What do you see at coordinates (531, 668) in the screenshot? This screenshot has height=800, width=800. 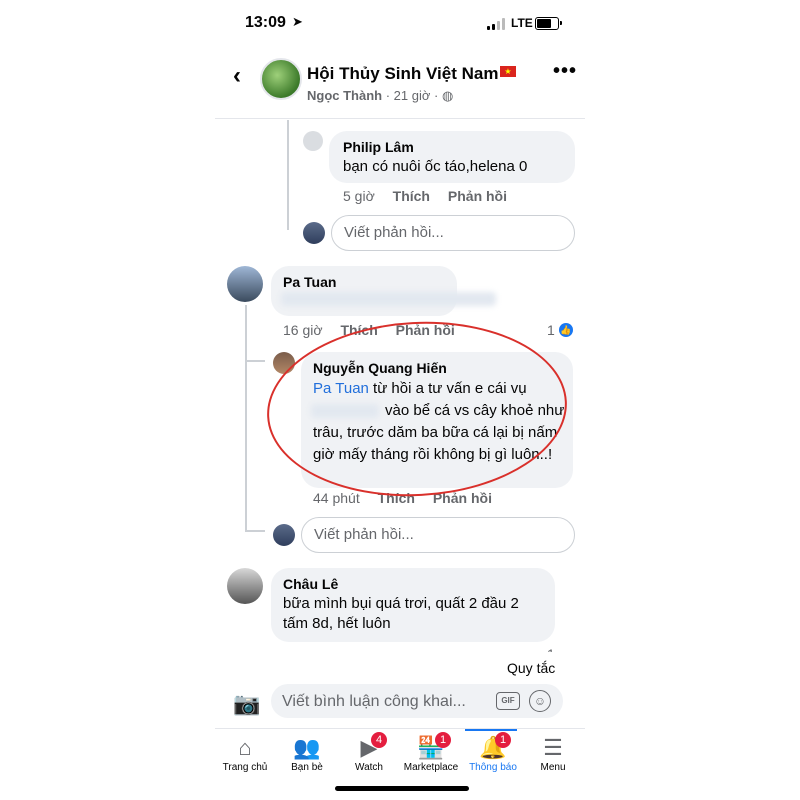 I see `rules-link: Quy tắc` at bounding box center [531, 668].